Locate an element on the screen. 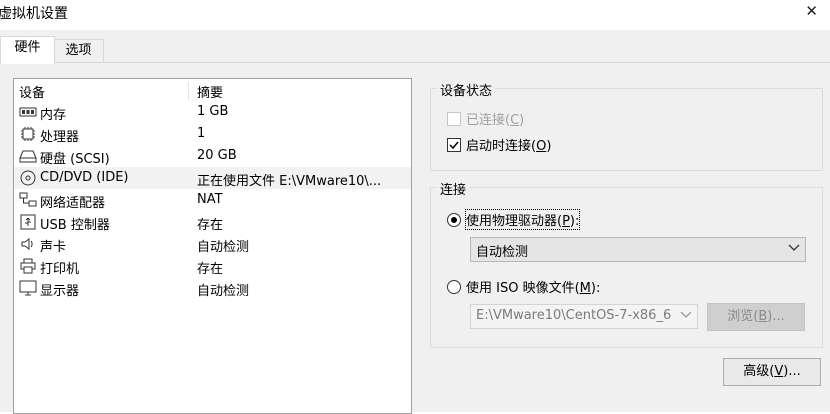 Image resolution: width=830 pixels, height=414 pixels. device-status-group: 设备状态 已连接(C) 启动时连接(O) is located at coordinates (626, 125).